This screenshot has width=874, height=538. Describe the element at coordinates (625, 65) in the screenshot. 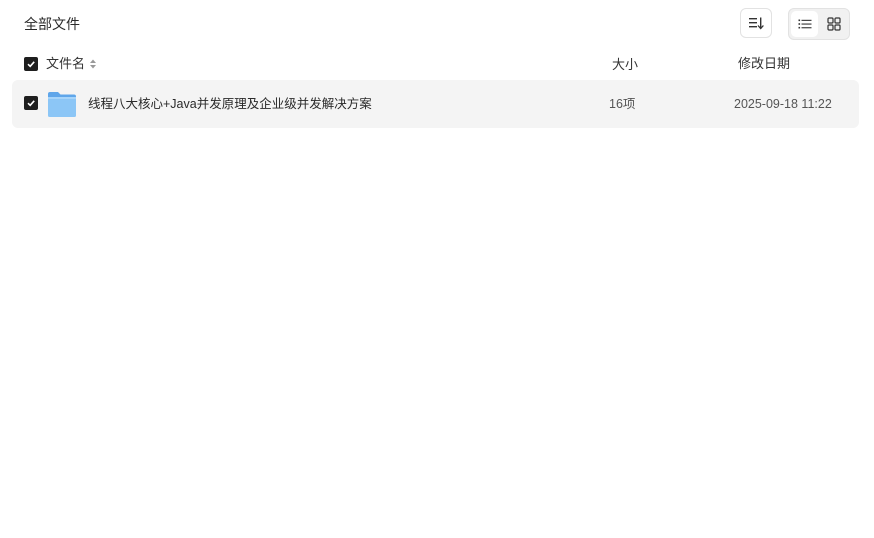

I see `column-size-header: 大小` at that location.